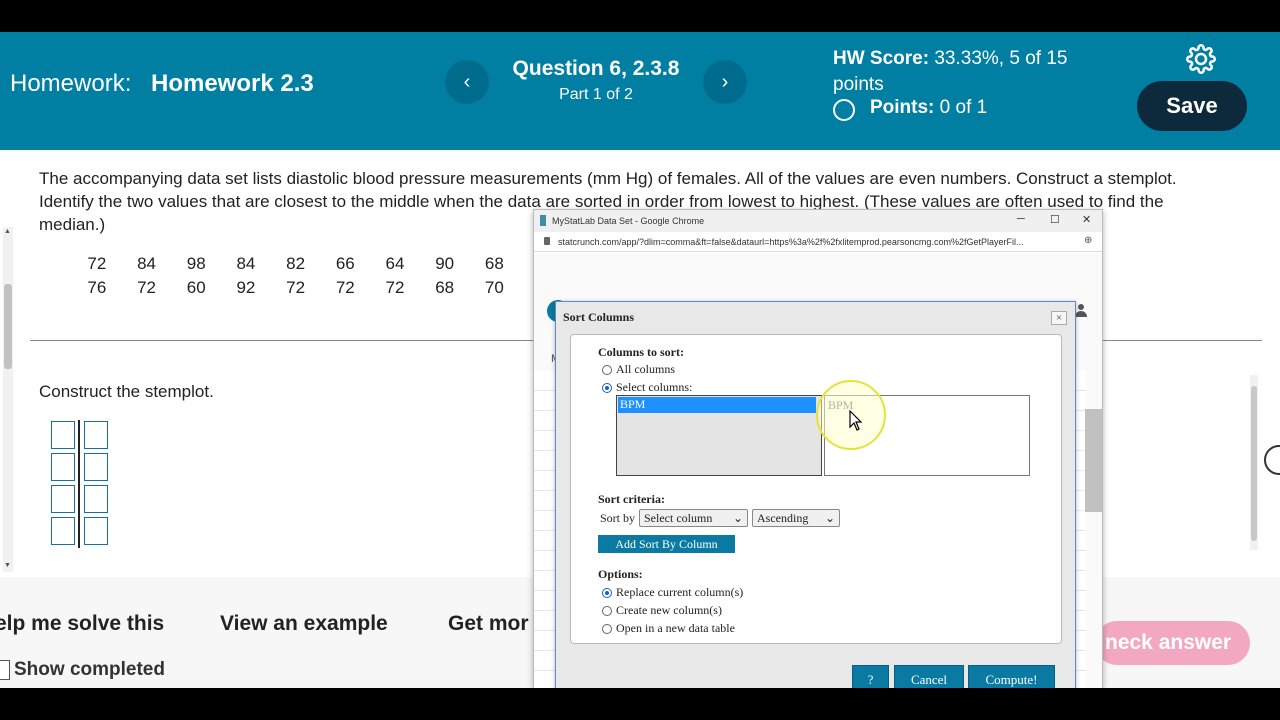  What do you see at coordinates (1201, 59) in the screenshot?
I see `gear-icon` at bounding box center [1201, 59].